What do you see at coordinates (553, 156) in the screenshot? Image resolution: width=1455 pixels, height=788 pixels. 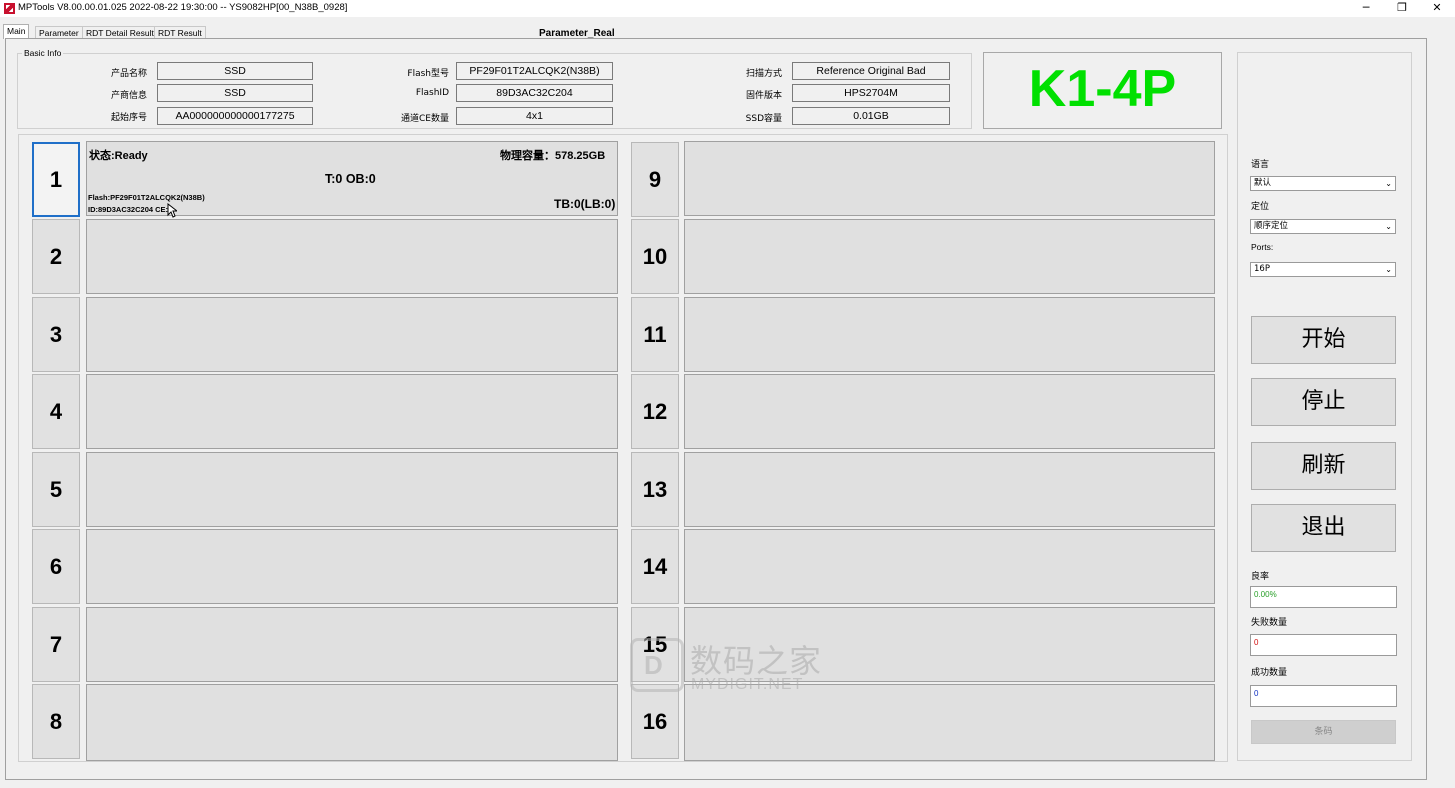 I see `port-1-capacity: 物理容量：578.25GB` at bounding box center [553, 156].